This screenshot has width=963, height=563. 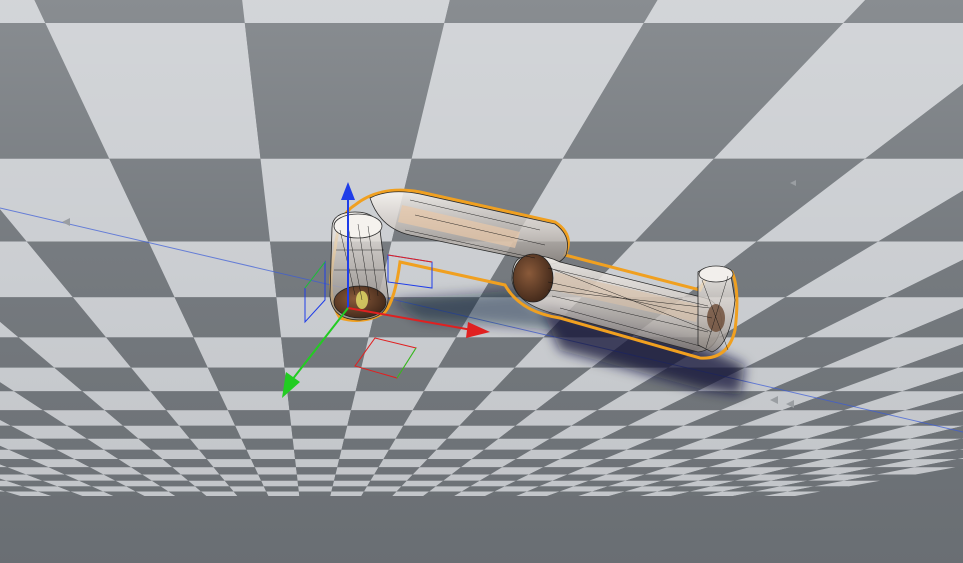 I want to click on elbow-joint, so click(x=533, y=278).